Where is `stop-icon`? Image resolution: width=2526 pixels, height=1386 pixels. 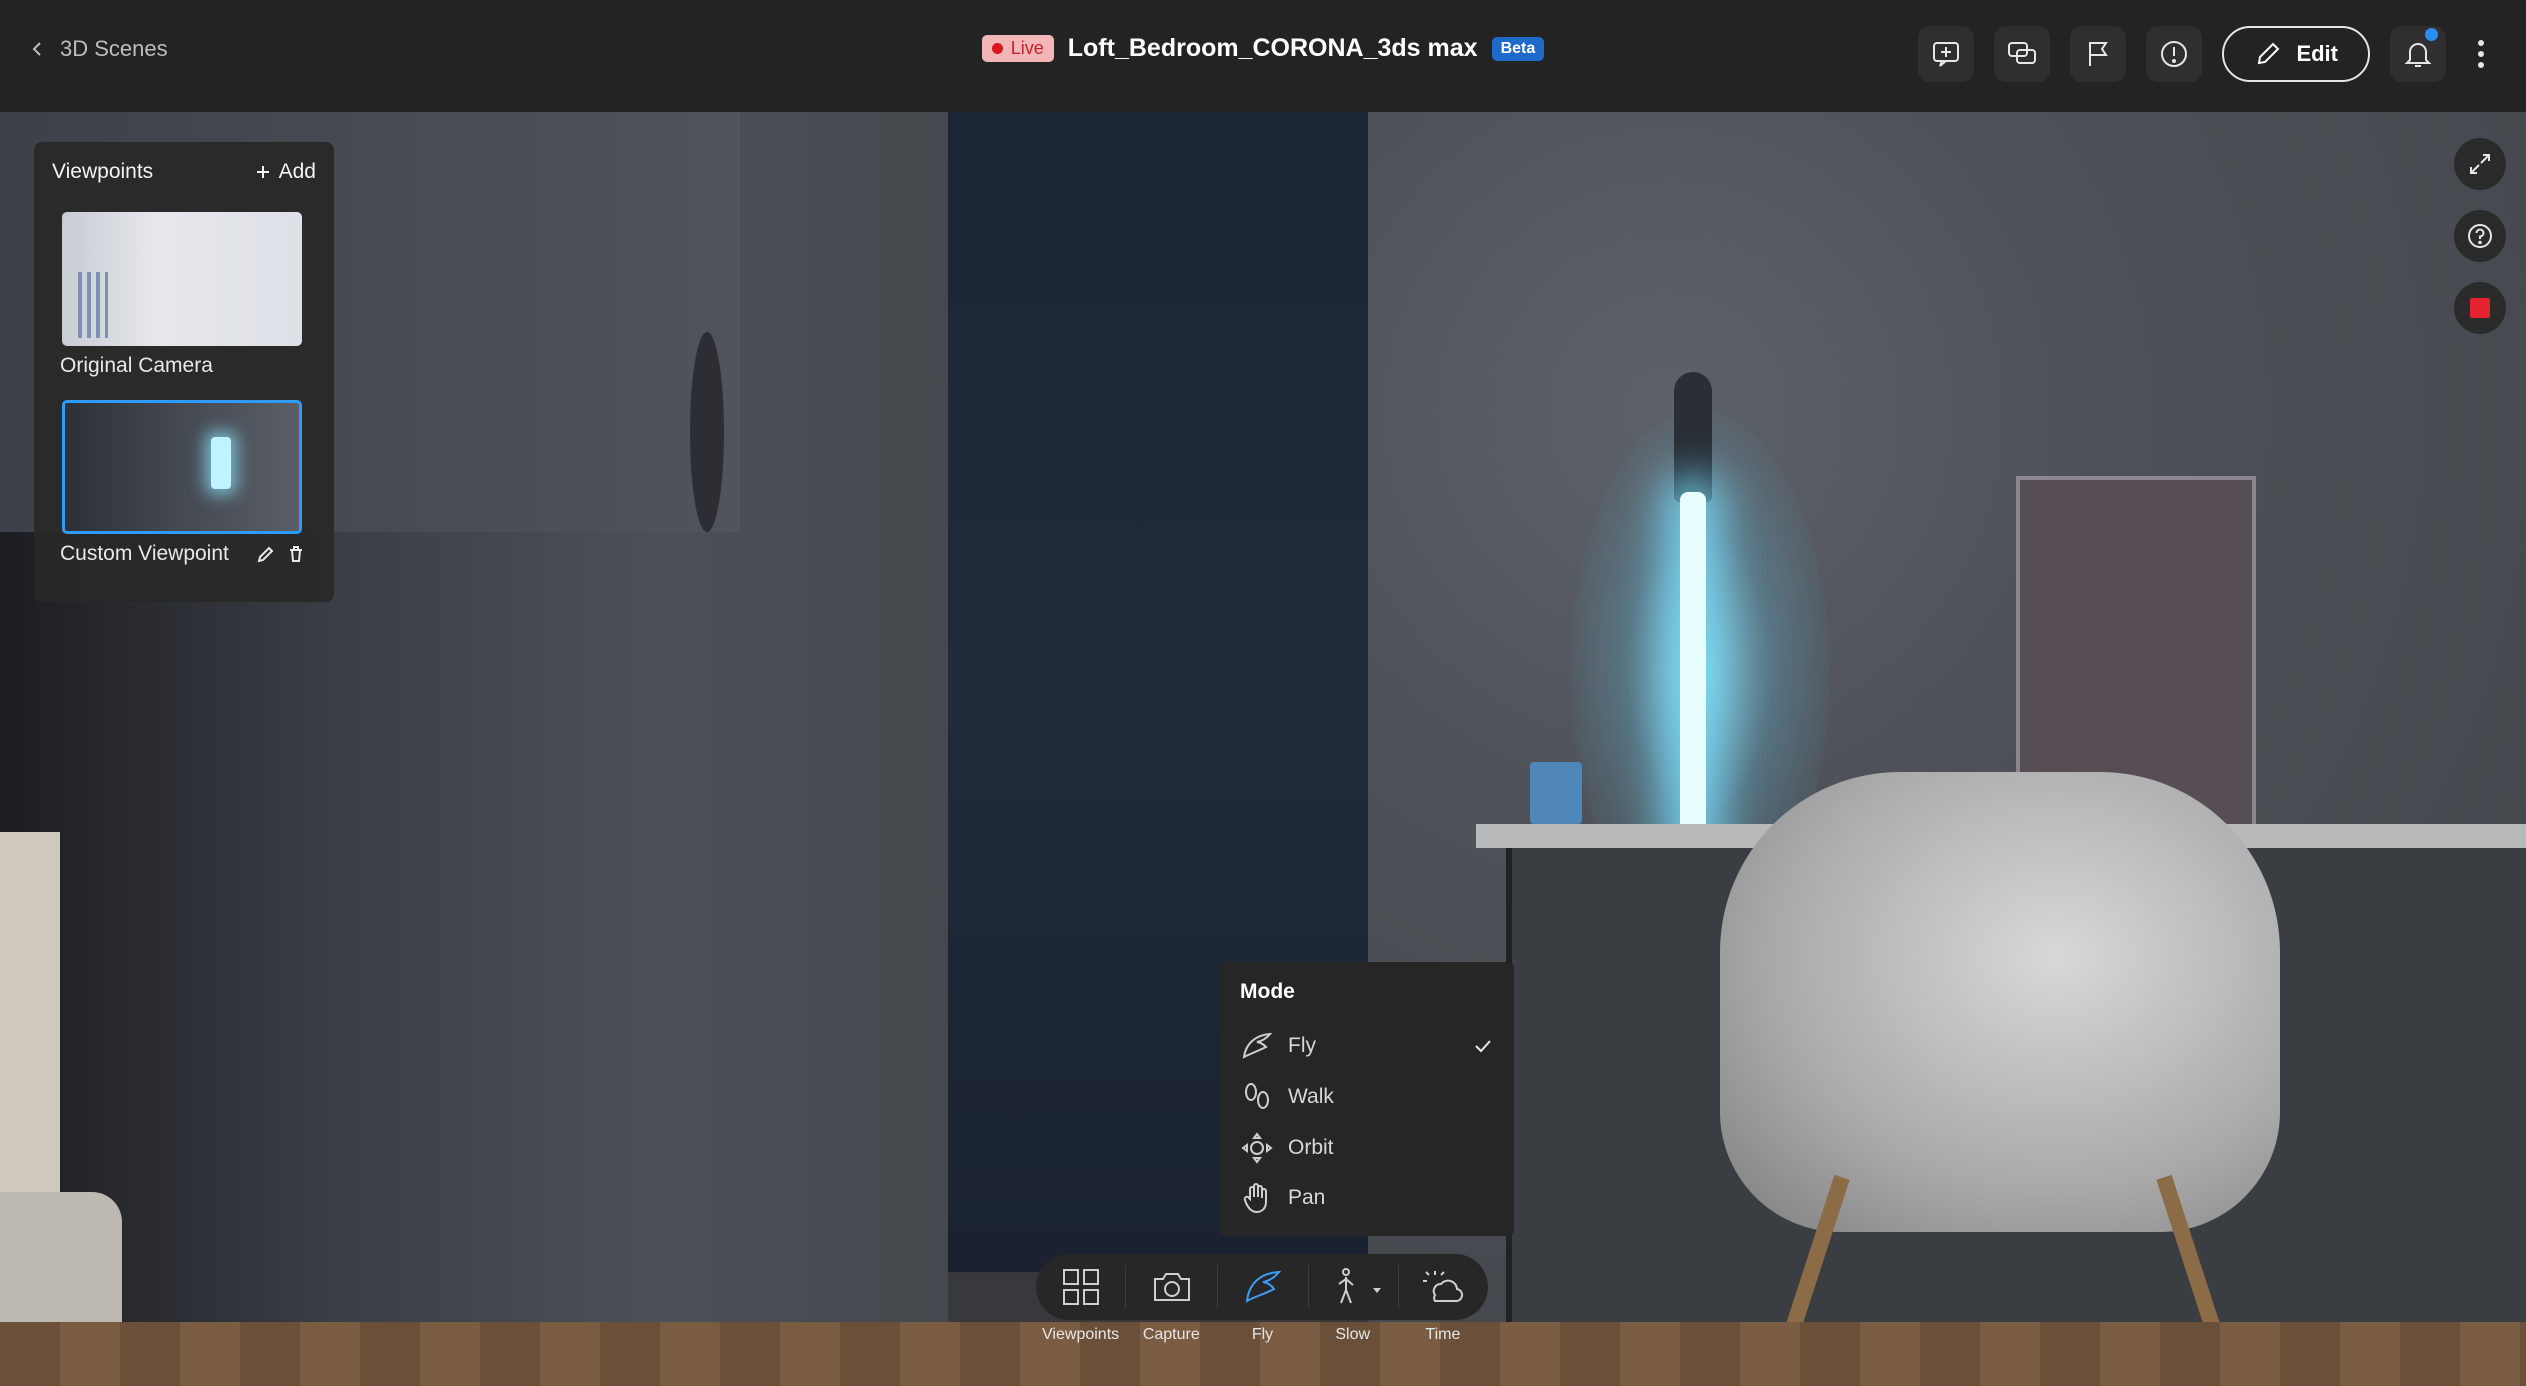 stop-icon is located at coordinates (2480, 308).